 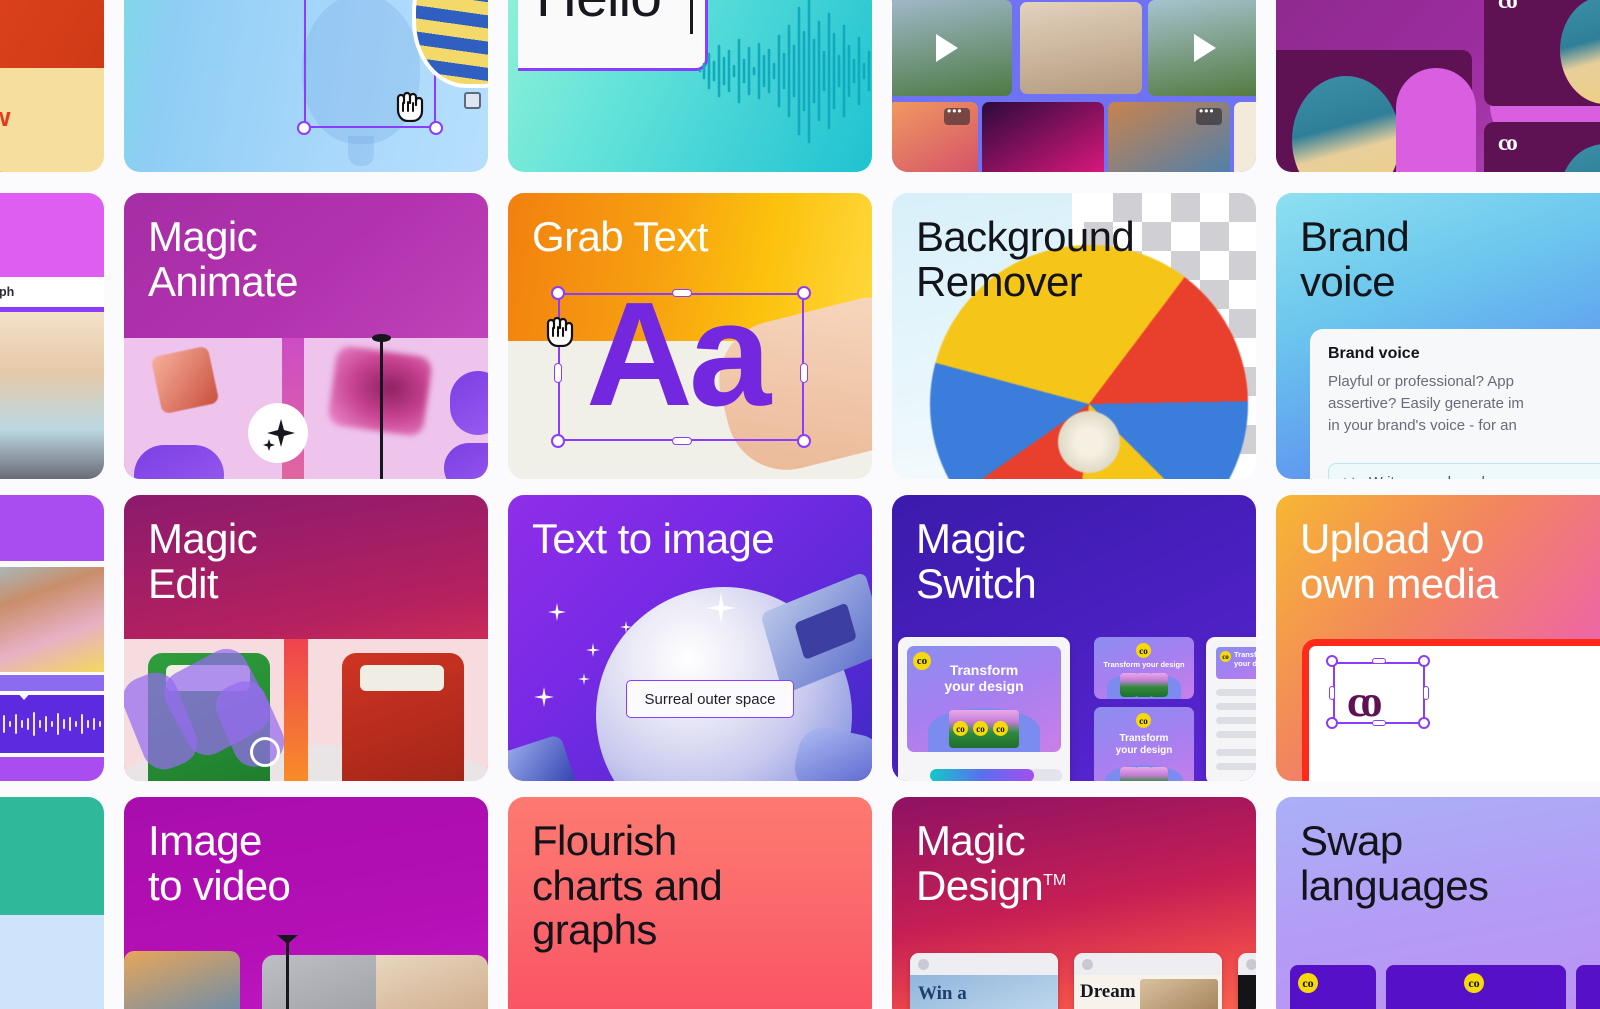 I want to click on input-placeholder-text: Write an on-brand compa, so click(x=1450, y=477).